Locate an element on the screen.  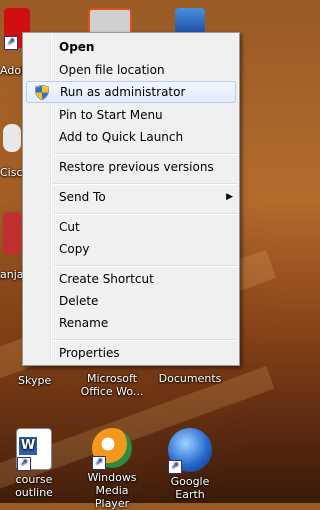
menu-item-properties: Properties is located at coordinates (132, 353).